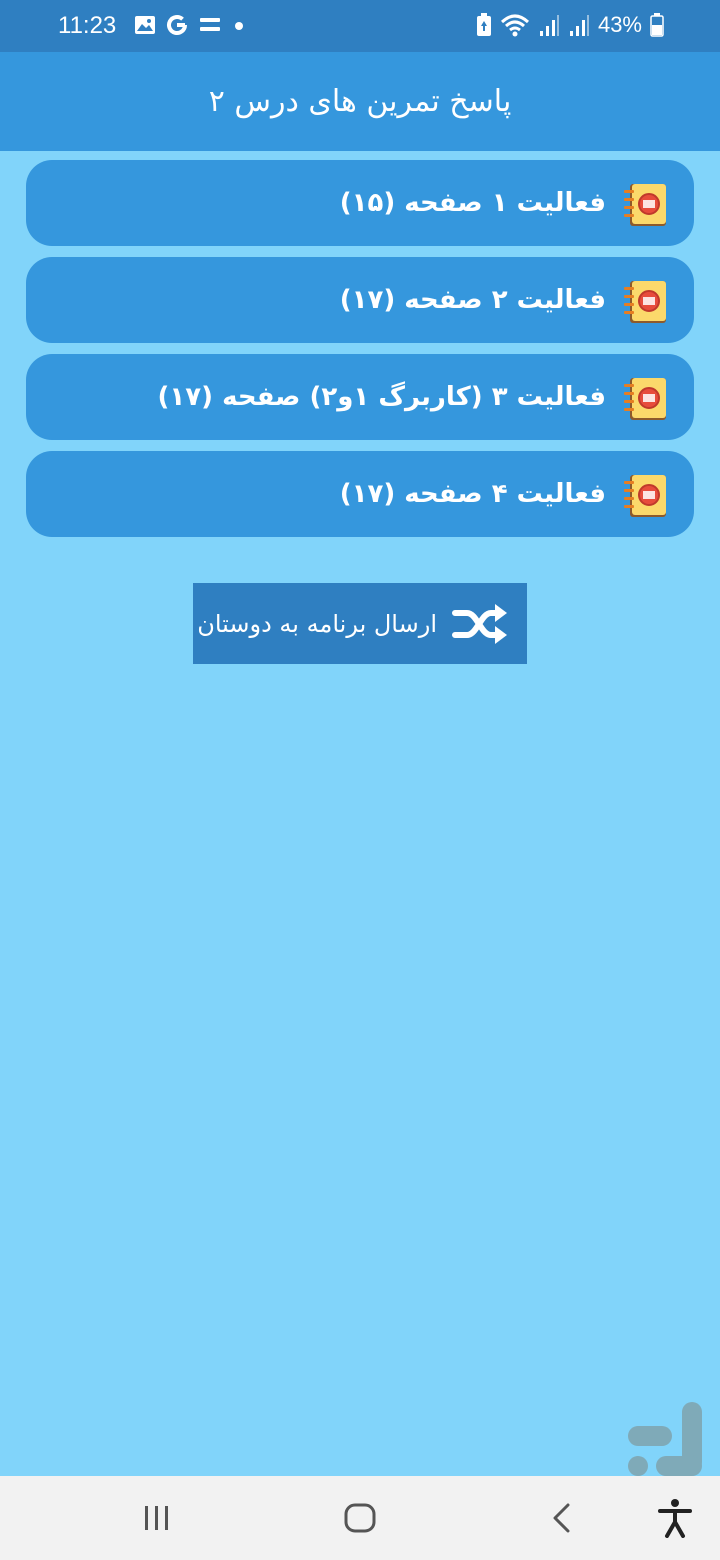 Image resolution: width=720 pixels, height=1560 pixels. I want to click on list-item-activity-1: فعالیت ۱ صفحه (۱۵), so click(360, 203).